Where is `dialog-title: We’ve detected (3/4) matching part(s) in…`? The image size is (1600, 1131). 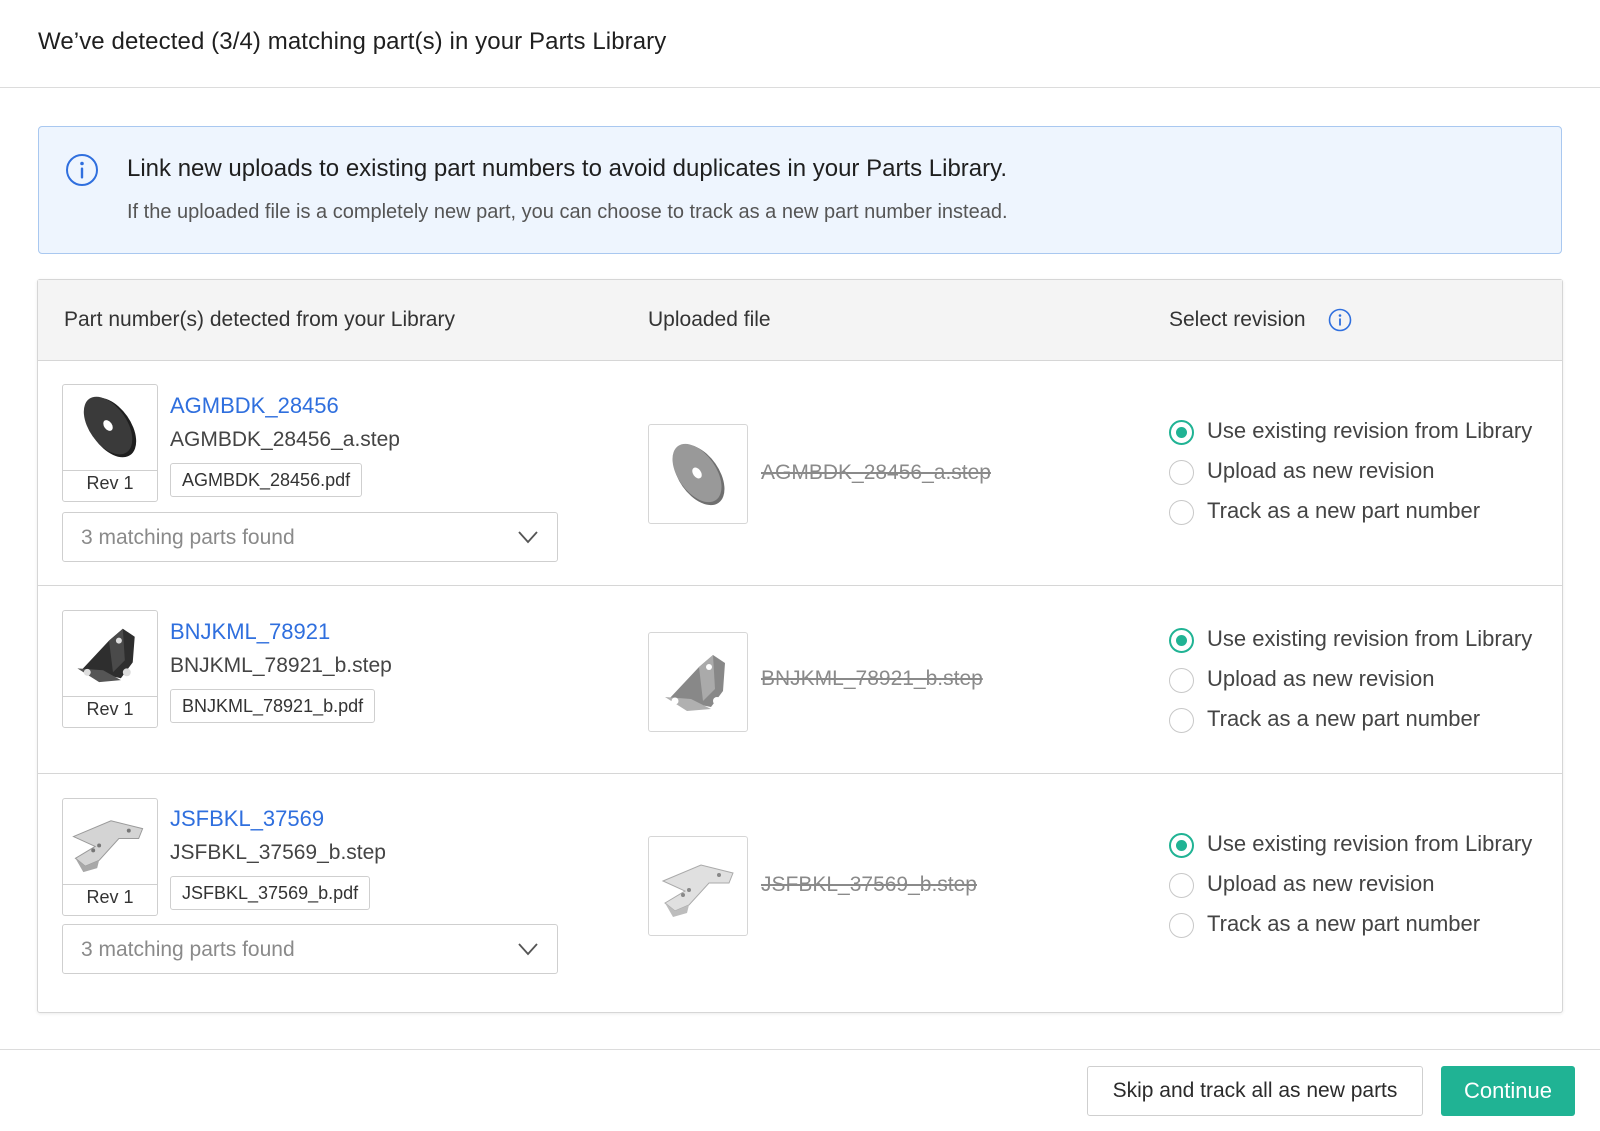
dialog-title: We’ve detected (3/4) matching part(s) in… is located at coordinates (352, 41).